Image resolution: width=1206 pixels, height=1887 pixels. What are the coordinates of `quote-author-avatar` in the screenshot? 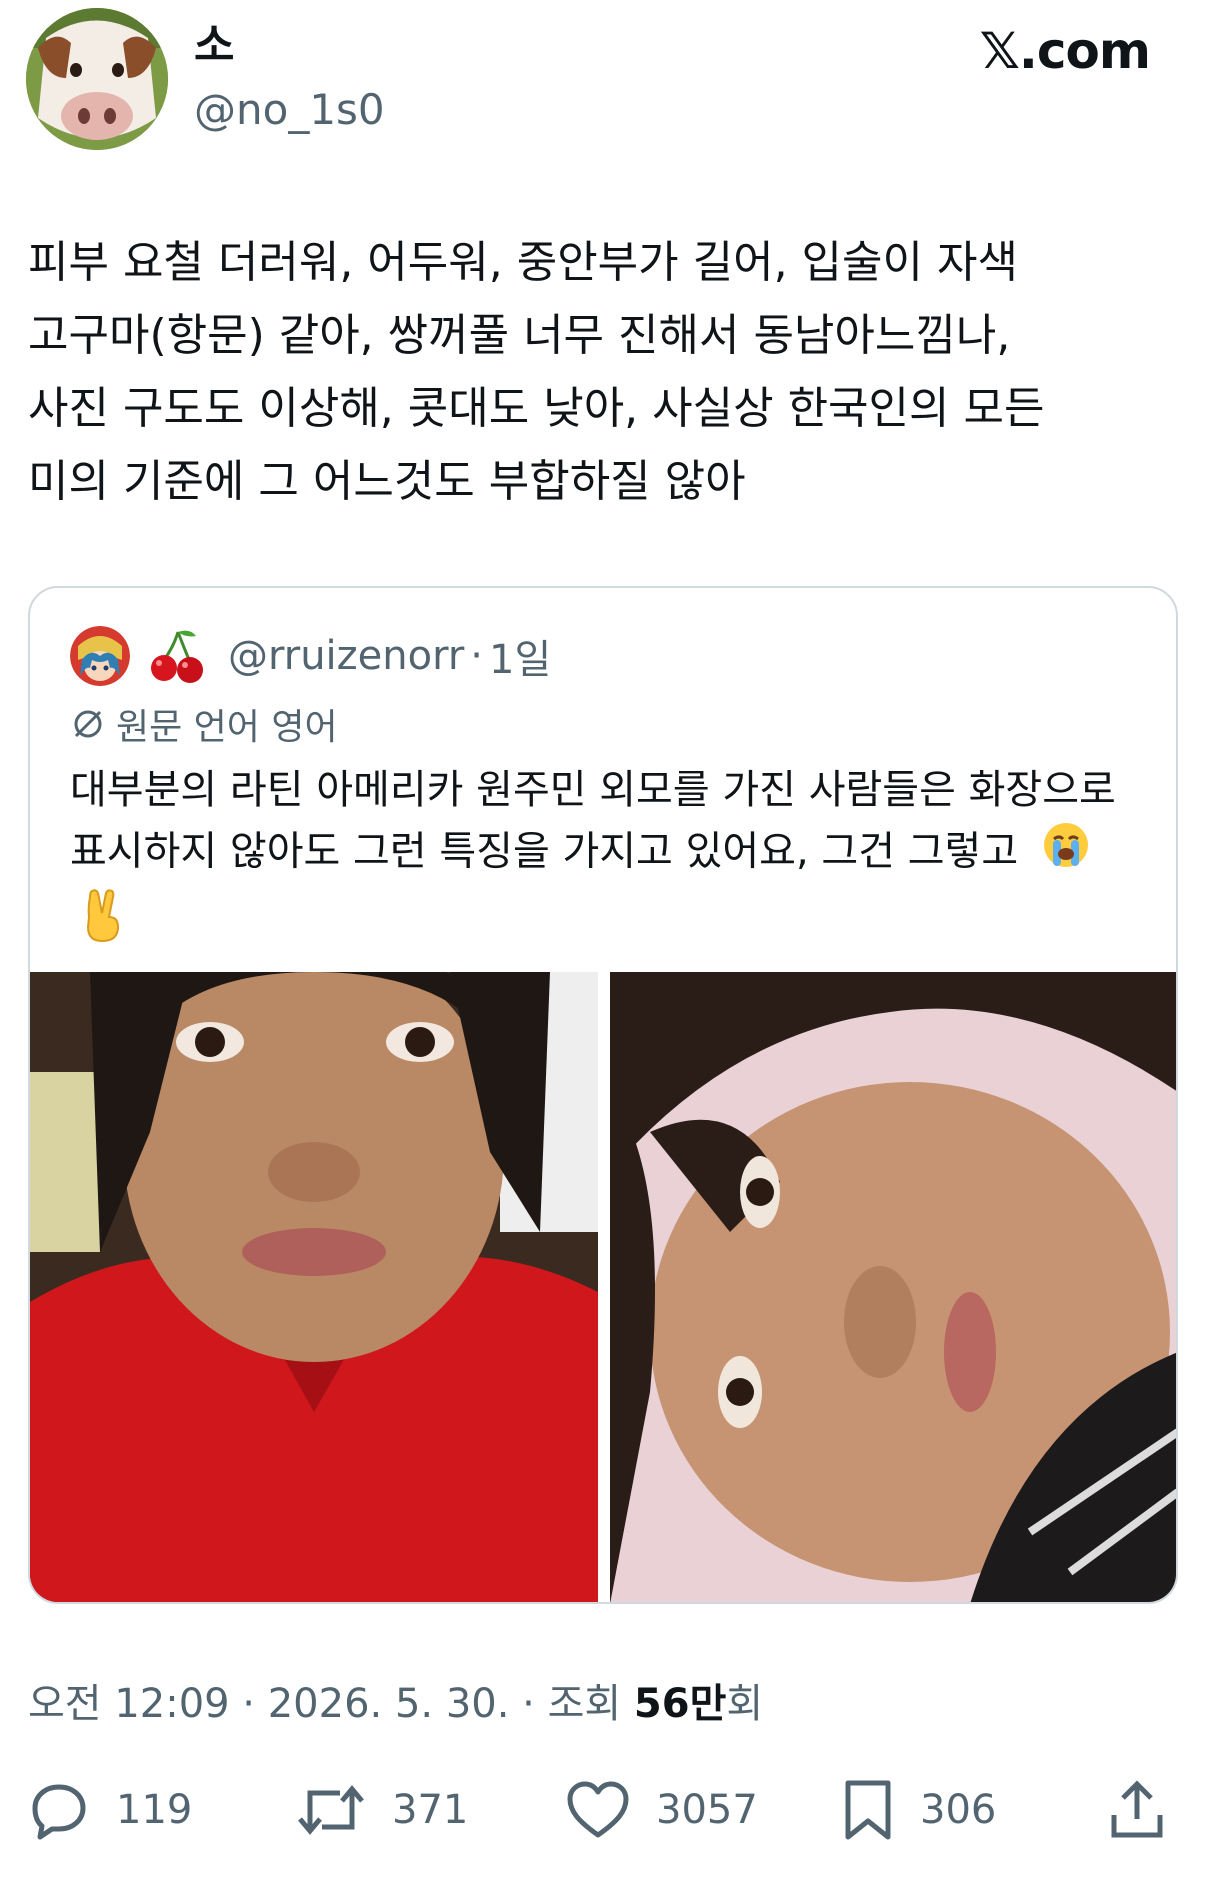 It's located at (100, 656).